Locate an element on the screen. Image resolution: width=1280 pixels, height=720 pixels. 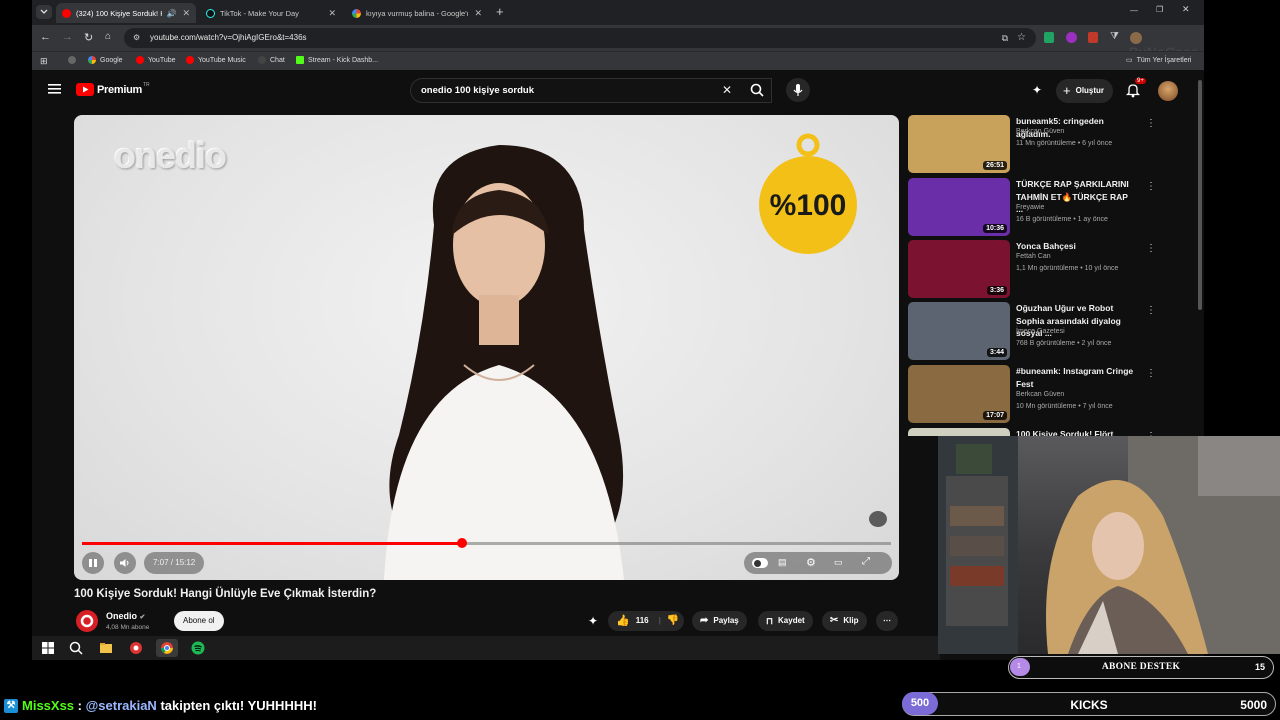
star-icon: ☆ is located at coordinates (1021, 38).